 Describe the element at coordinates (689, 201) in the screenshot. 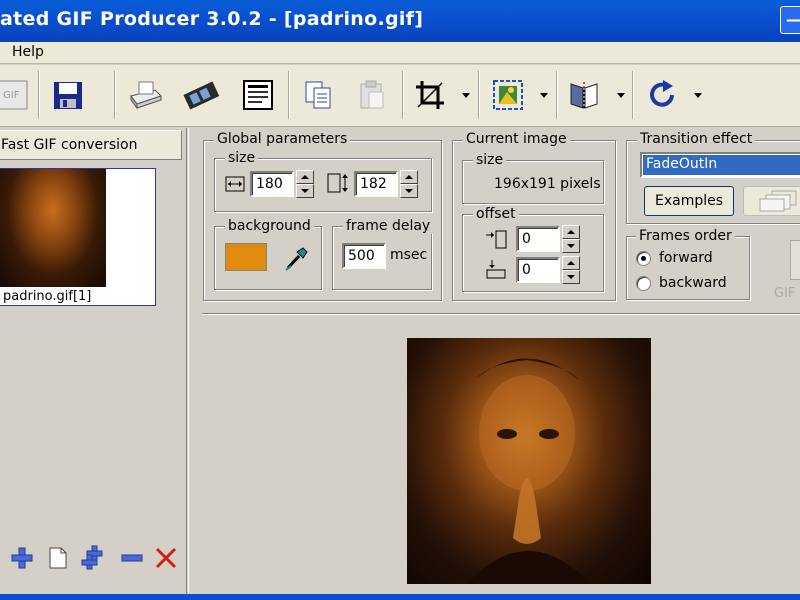

I see `examples-button: Examples` at that location.